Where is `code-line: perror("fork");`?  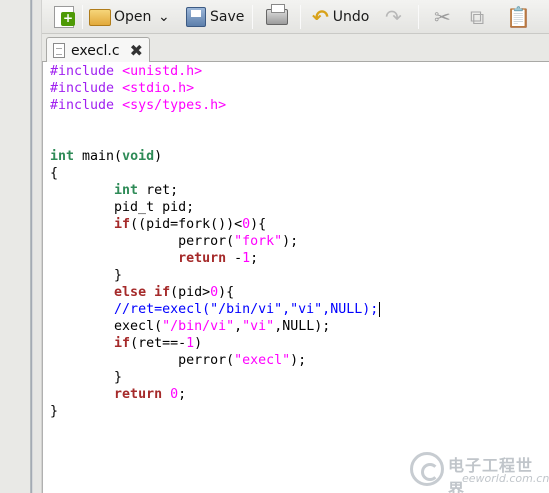 code-line: perror("fork"); is located at coordinates (215, 241).